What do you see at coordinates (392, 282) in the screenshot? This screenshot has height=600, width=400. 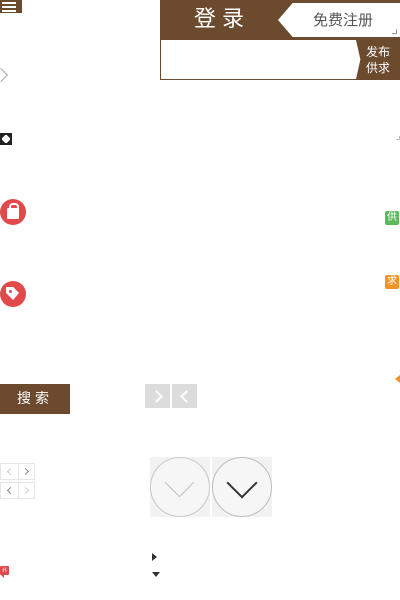 I see `demand-badge: 求` at bounding box center [392, 282].